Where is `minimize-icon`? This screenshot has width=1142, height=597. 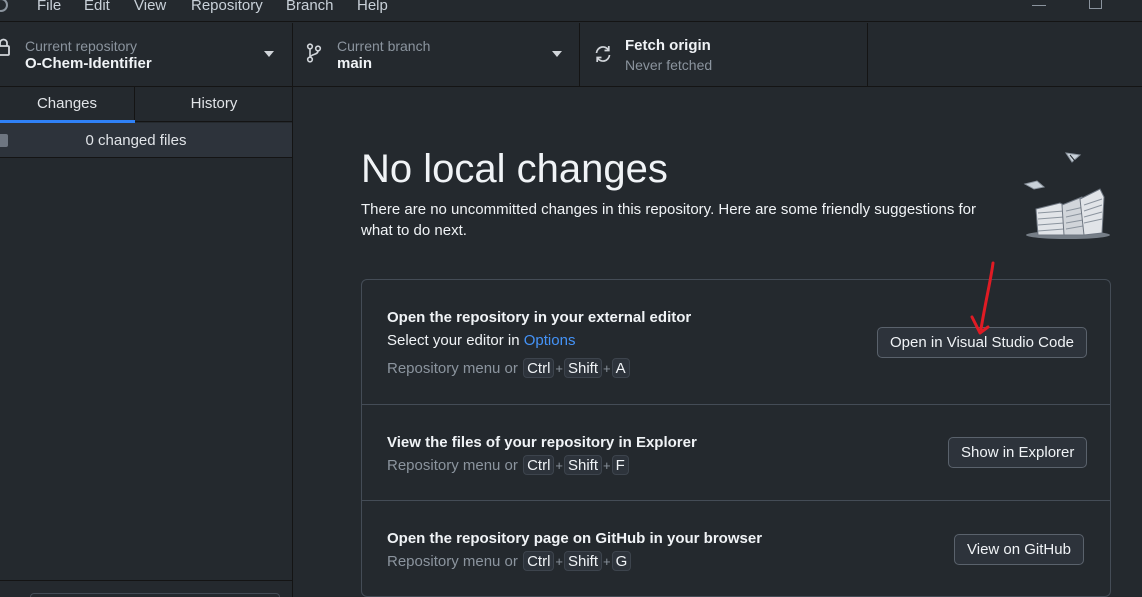
minimize-icon is located at coordinates (1039, 5).